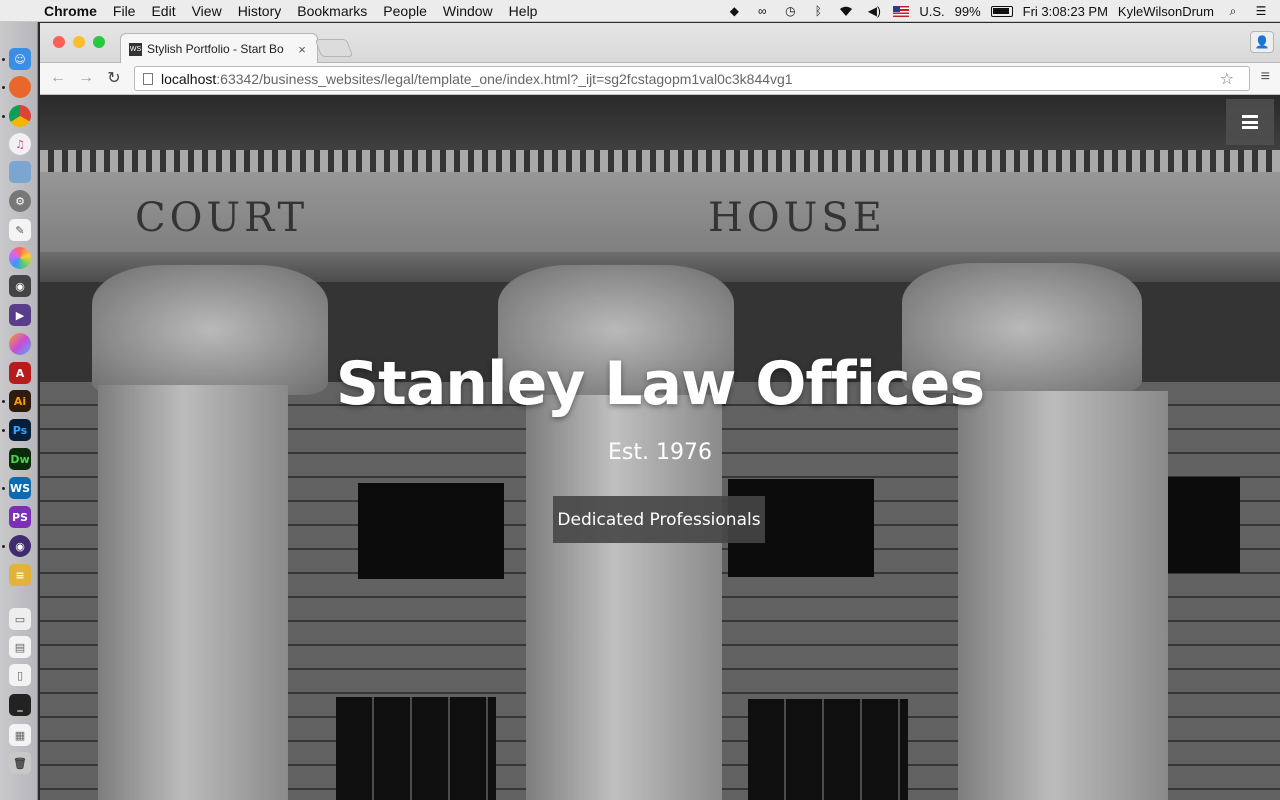 This screenshot has width=1280, height=800. Describe the element at coordinates (20, 705) in the screenshot. I see `terminal-icon: _` at that location.